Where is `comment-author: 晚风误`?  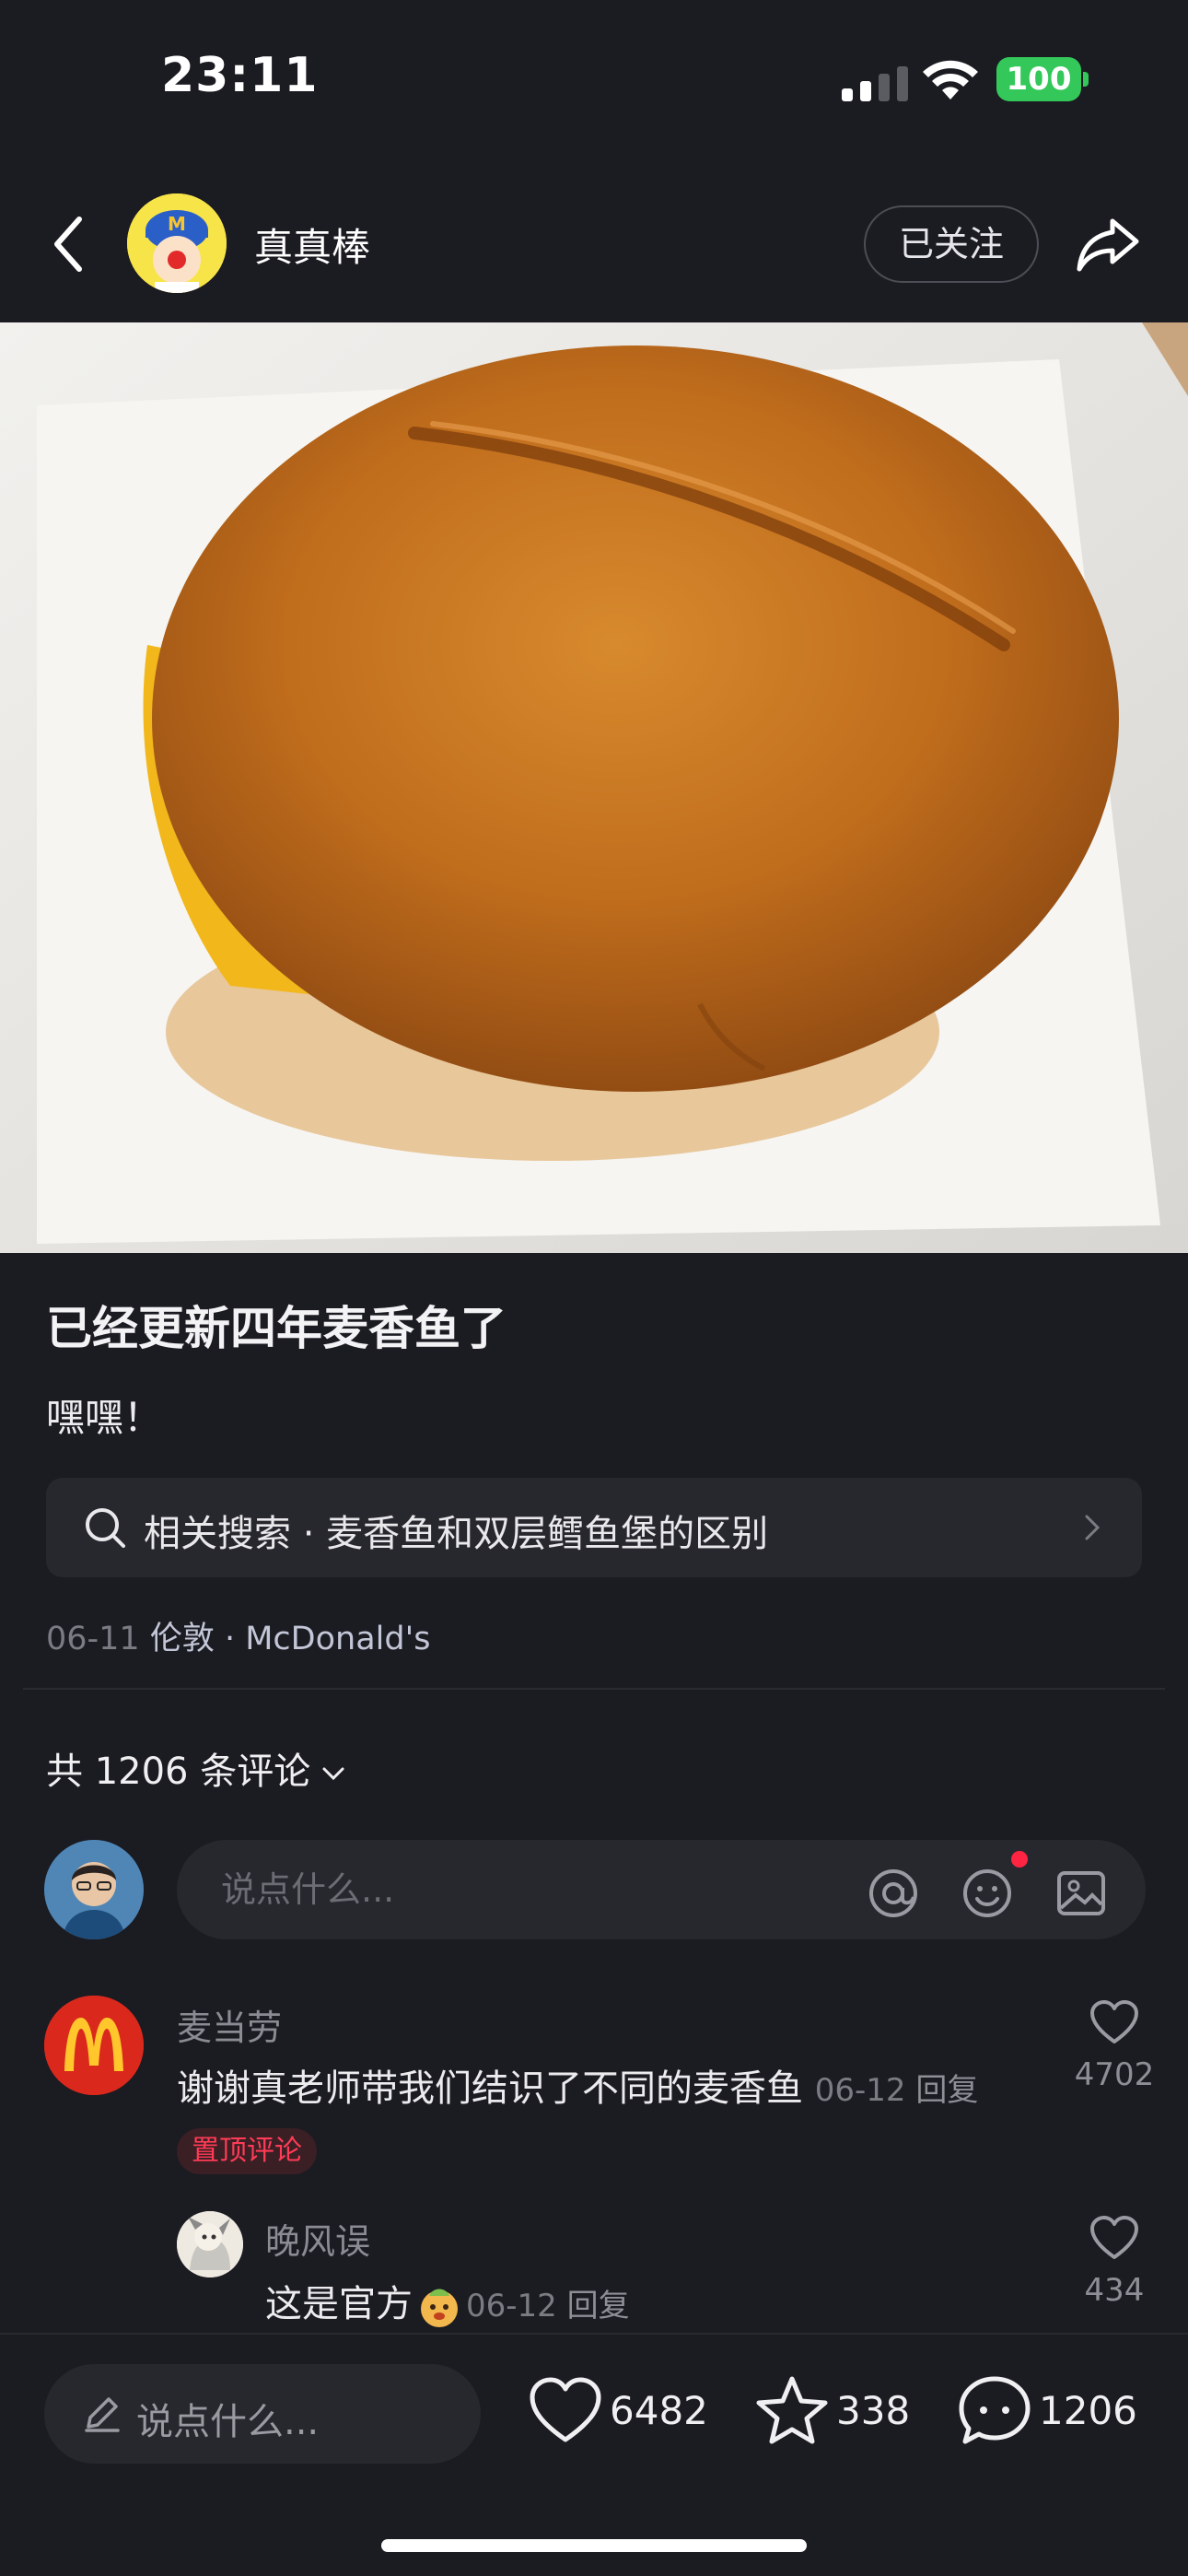 comment-author: 晚风误 is located at coordinates (317, 2238).